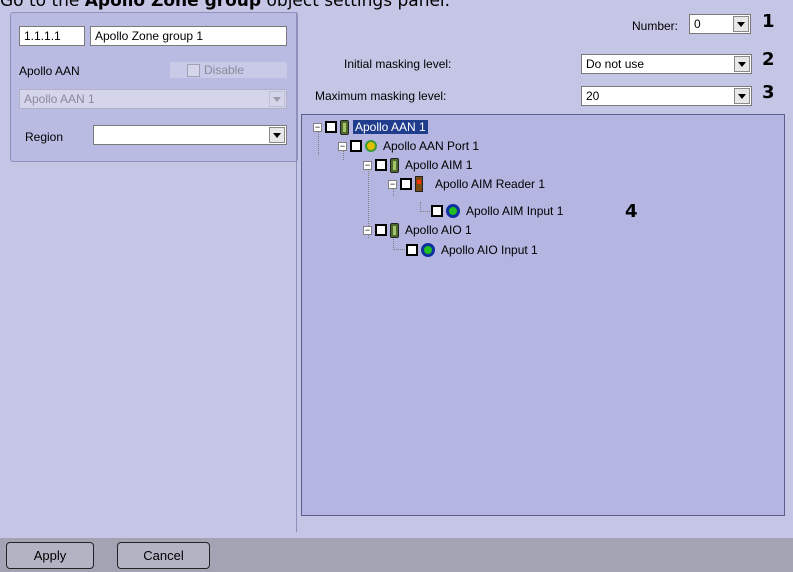 This screenshot has width=793, height=572. I want to click on initial-masking-label: Initial masking level:, so click(398, 64).